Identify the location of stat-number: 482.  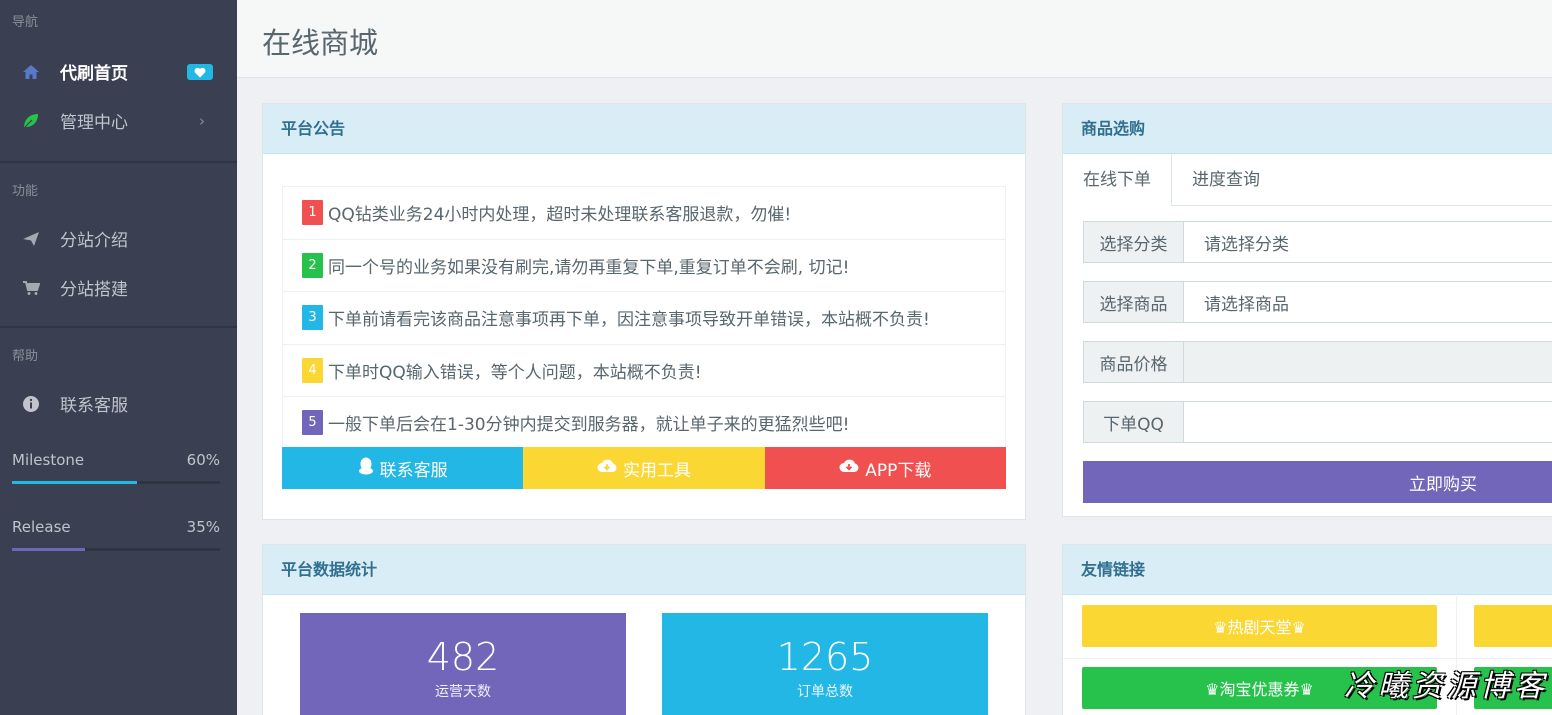
(463, 657).